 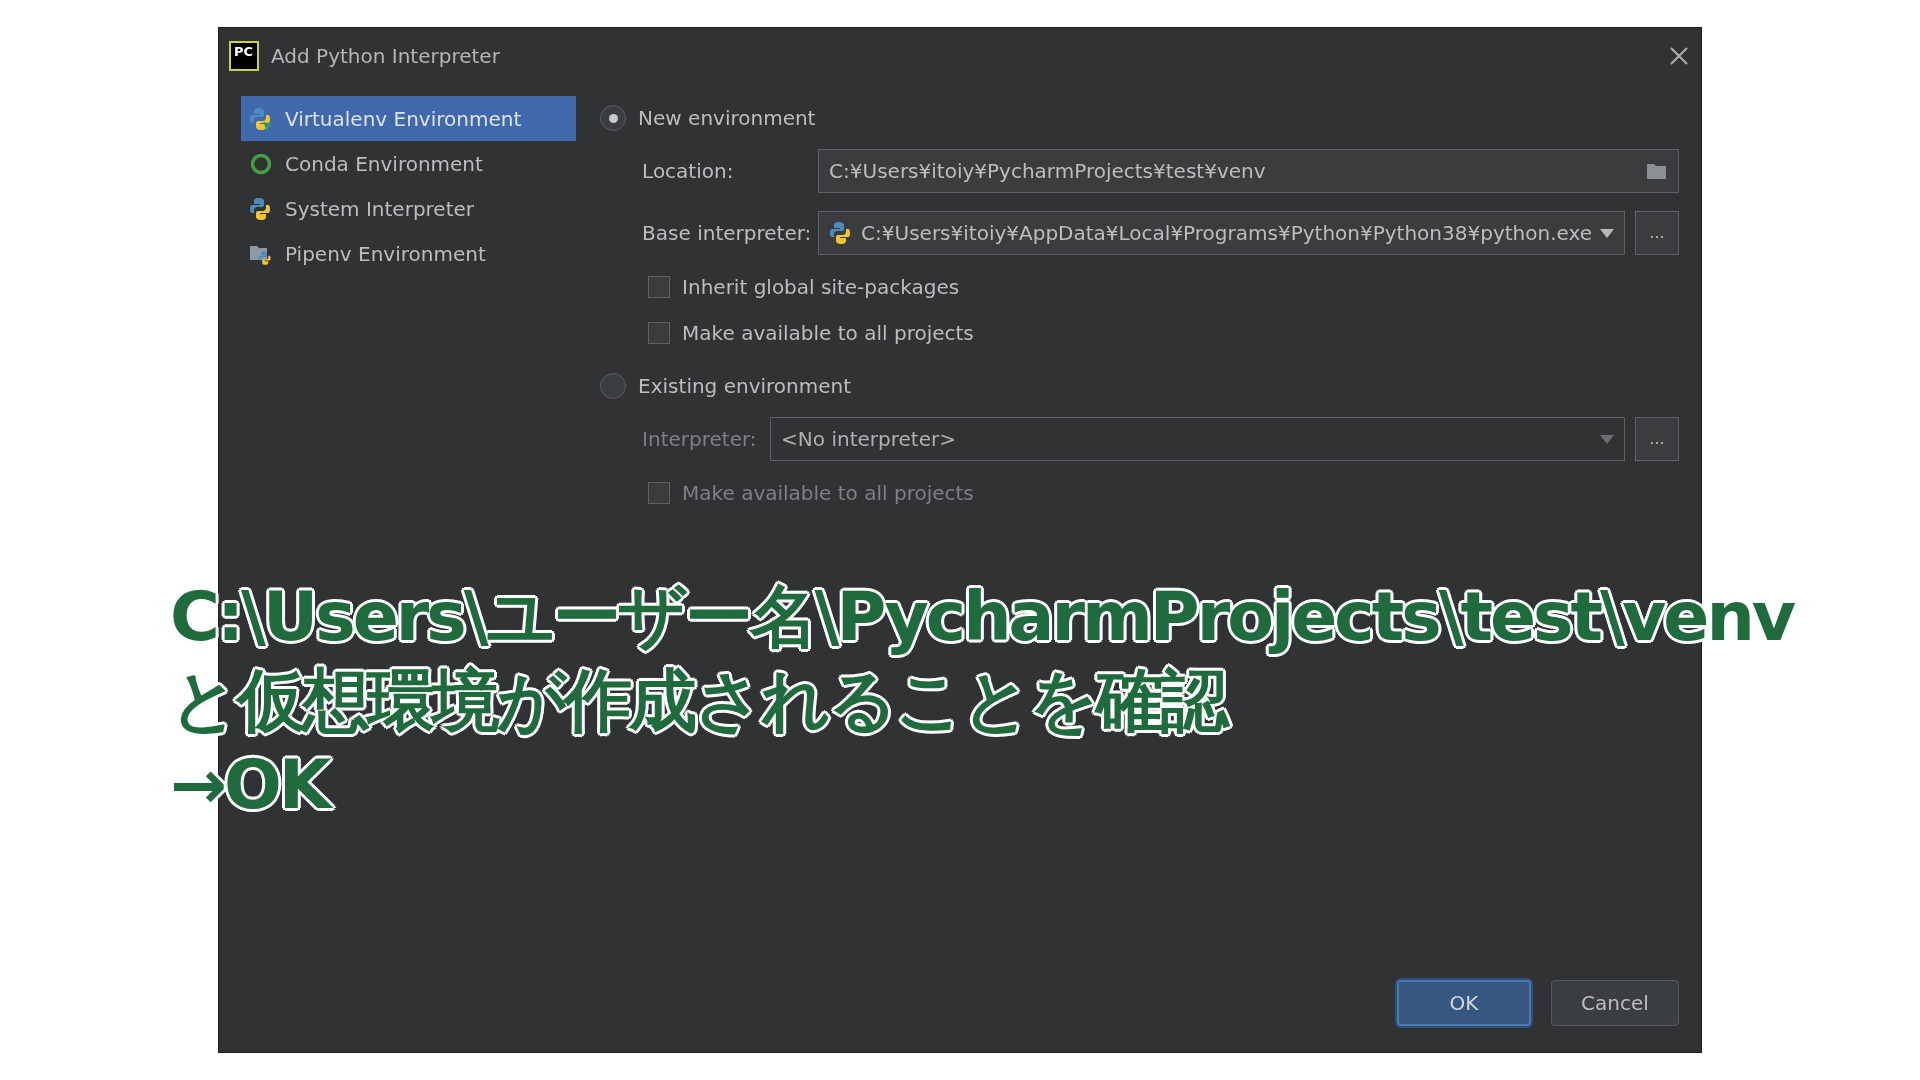 What do you see at coordinates (688, 171) in the screenshot?
I see `field-label: Location:` at bounding box center [688, 171].